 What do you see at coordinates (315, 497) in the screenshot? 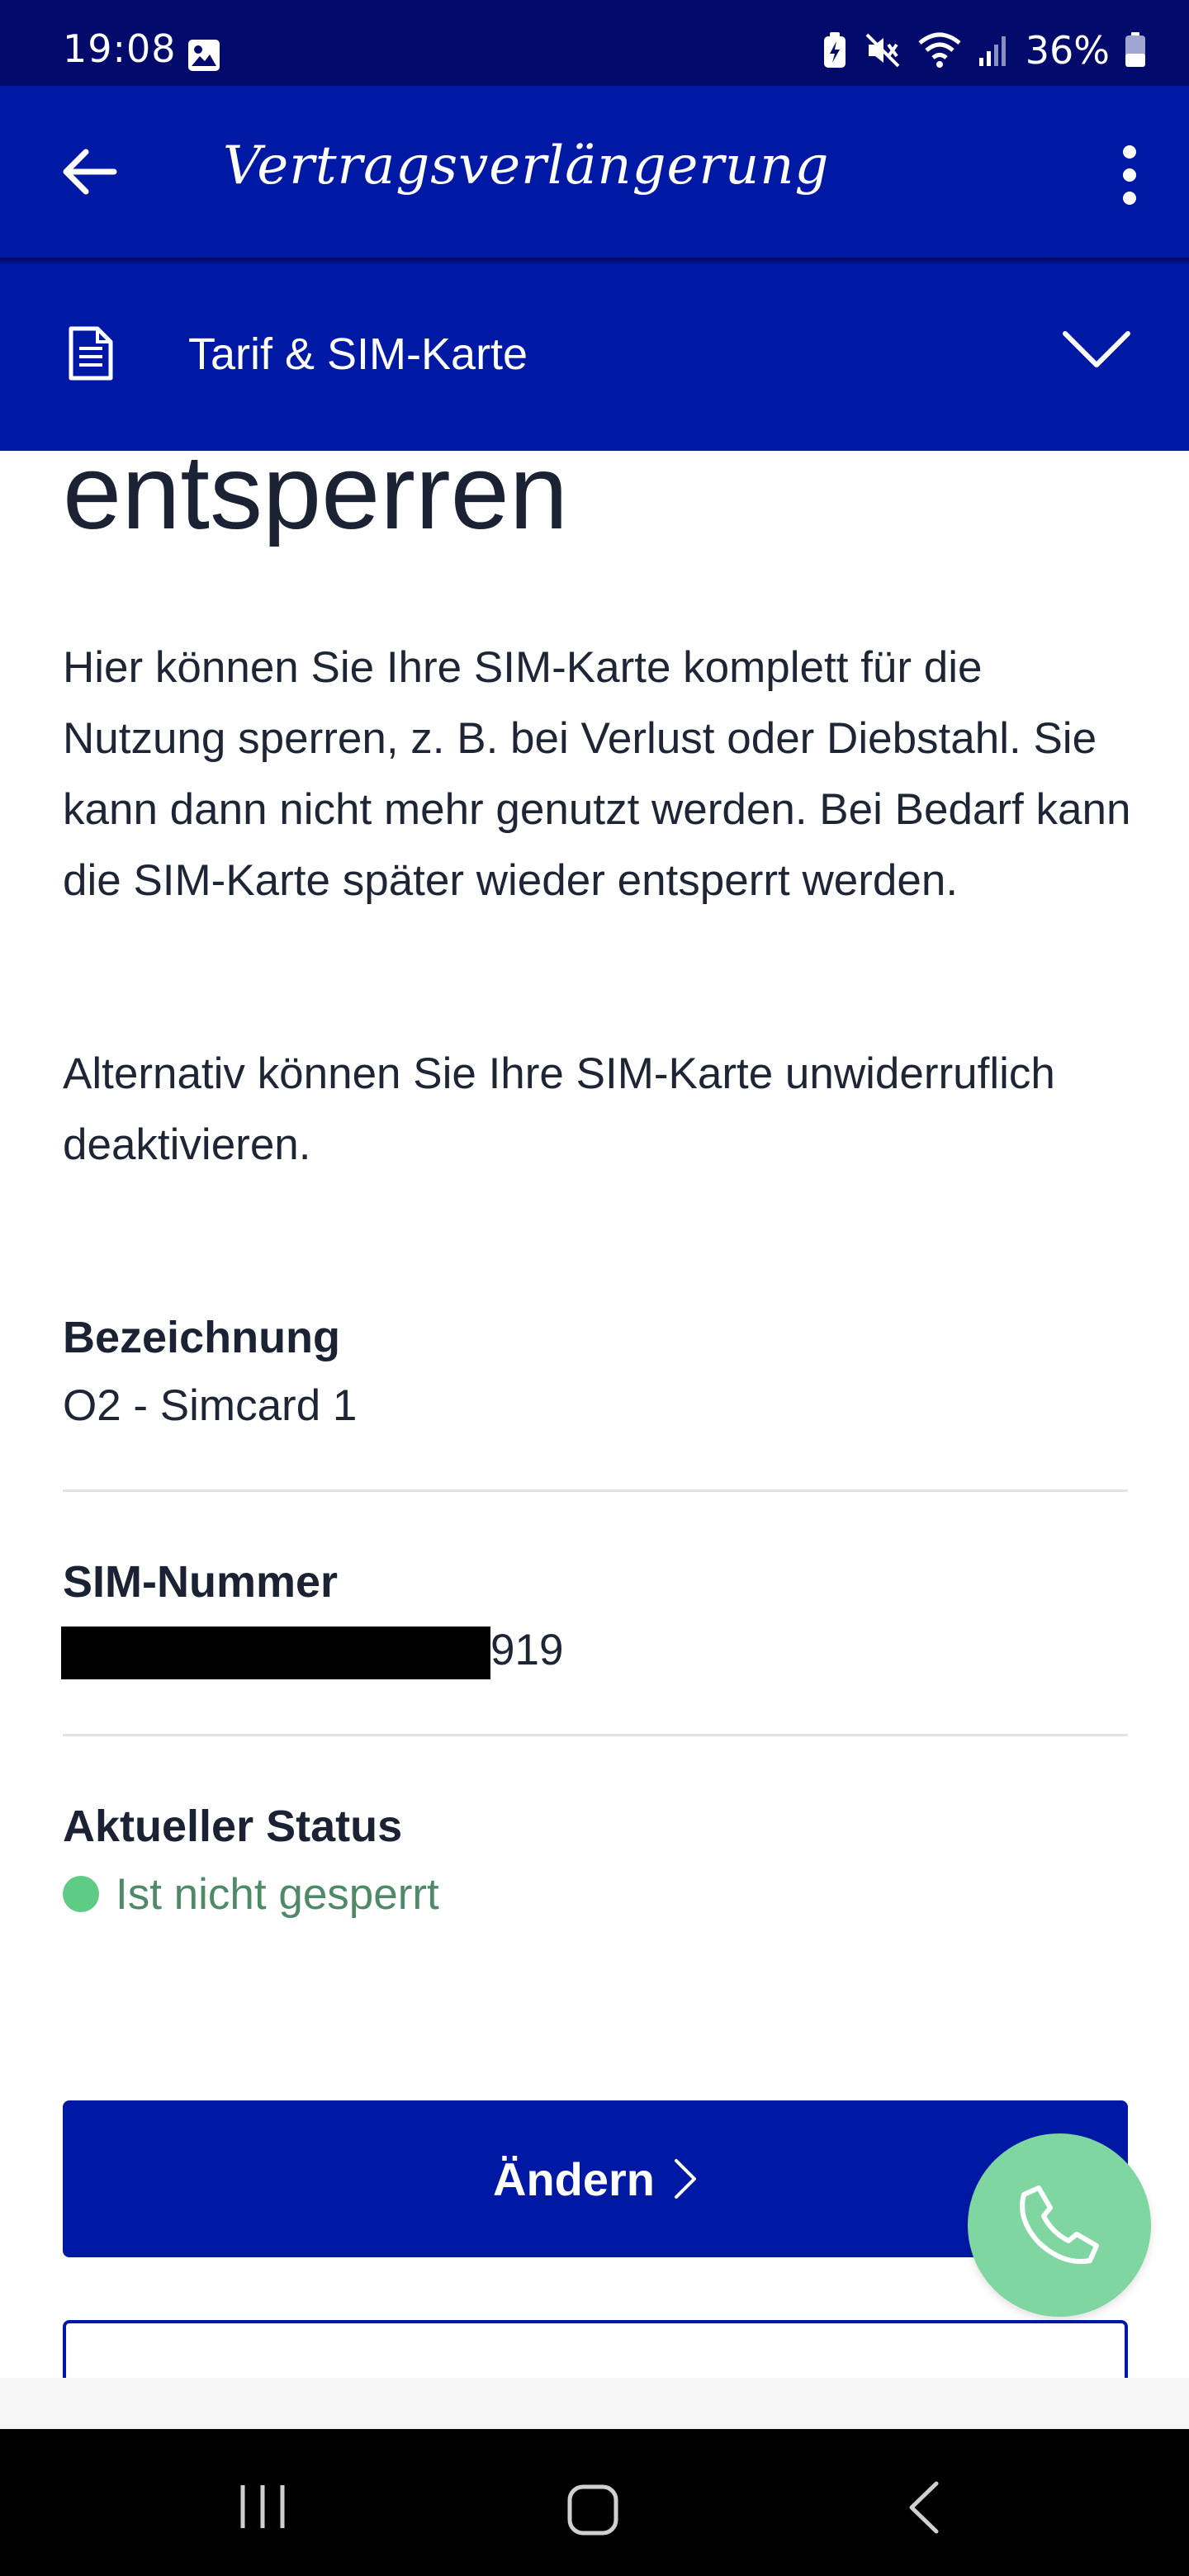
I see `page-heading: entsperren` at bounding box center [315, 497].